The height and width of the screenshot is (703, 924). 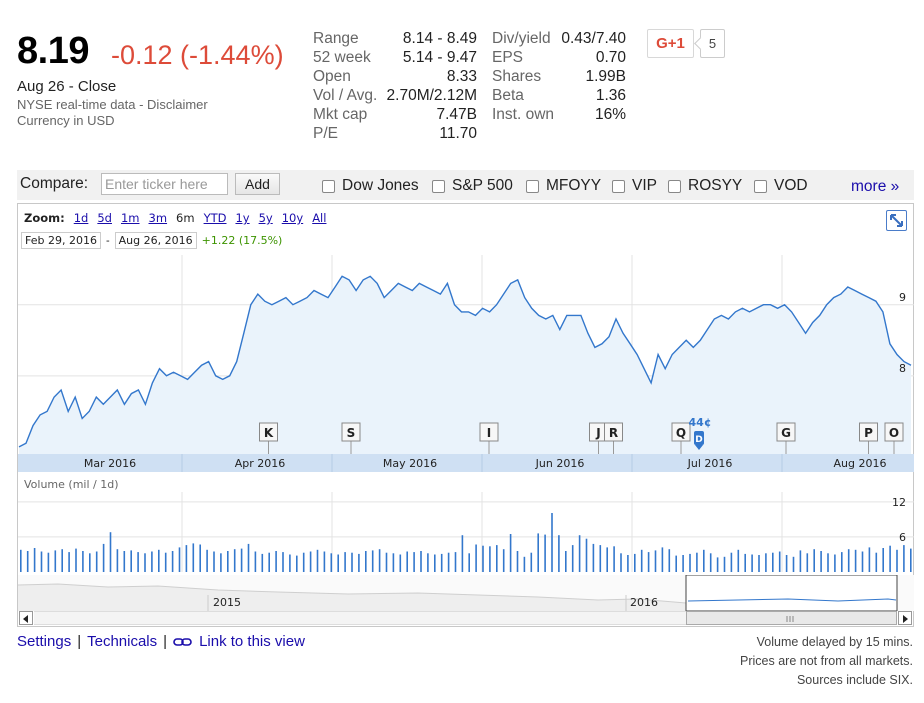 What do you see at coordinates (791, 593) in the screenshot?
I see `navigator-selection-window` at bounding box center [791, 593].